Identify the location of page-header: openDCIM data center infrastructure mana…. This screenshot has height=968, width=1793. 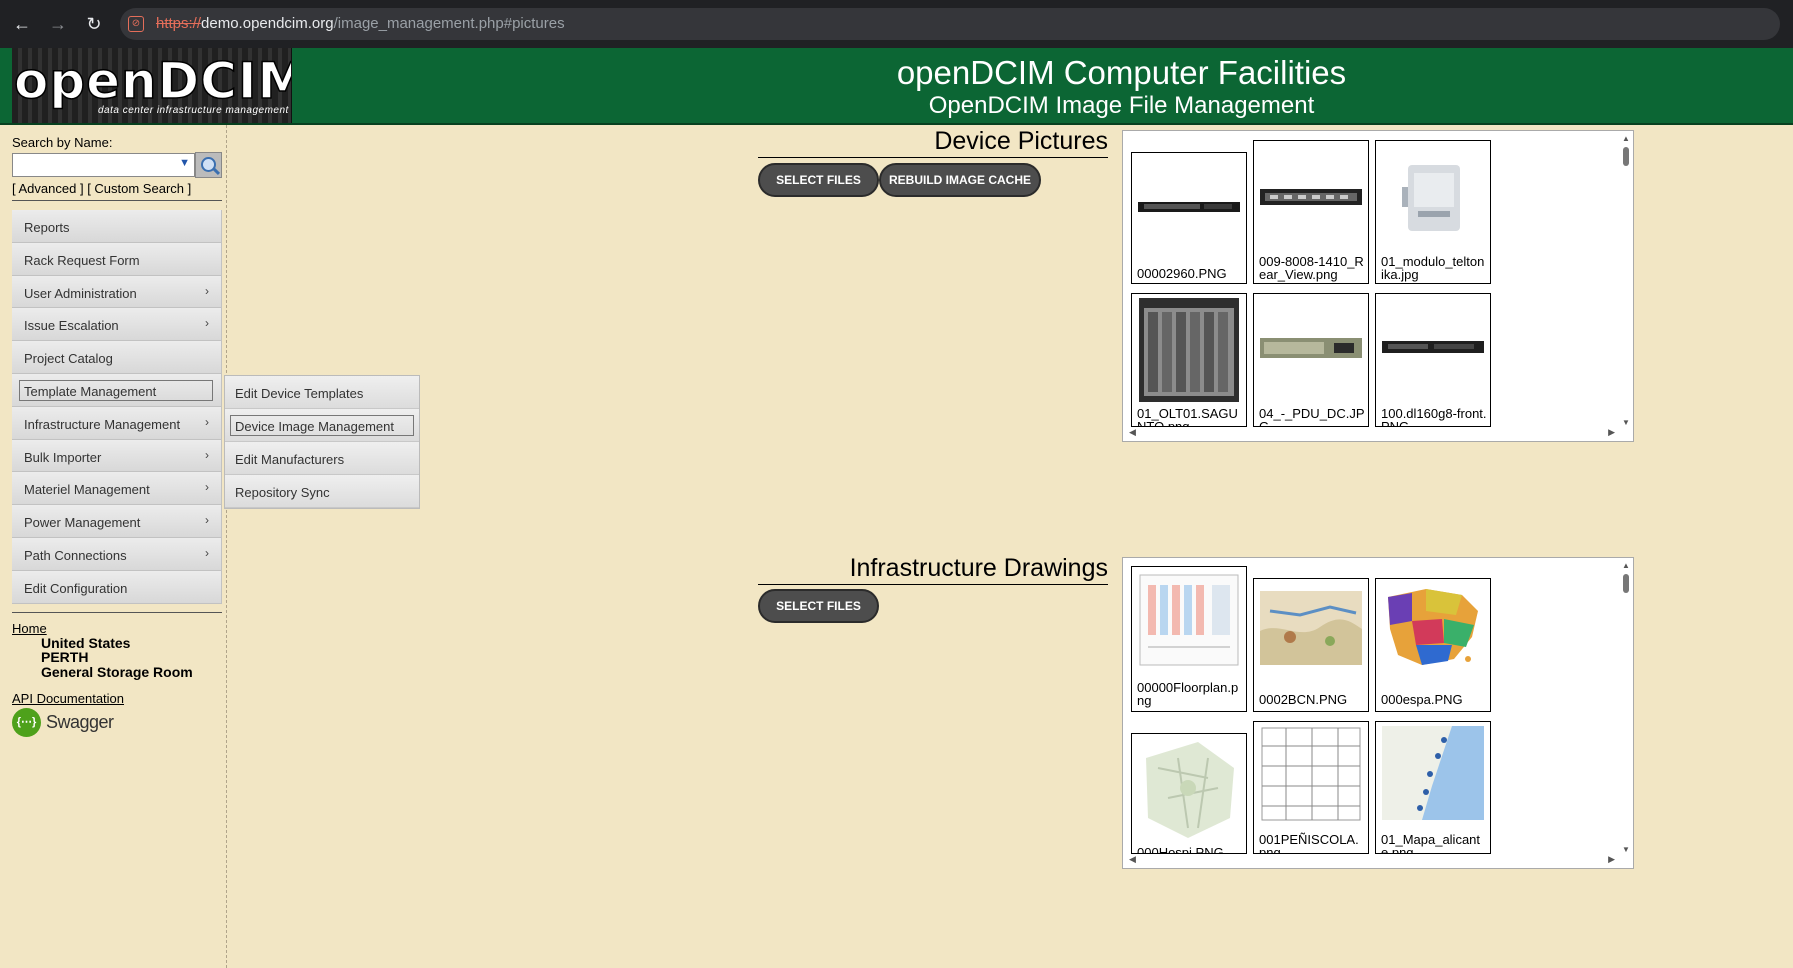
(896, 86).